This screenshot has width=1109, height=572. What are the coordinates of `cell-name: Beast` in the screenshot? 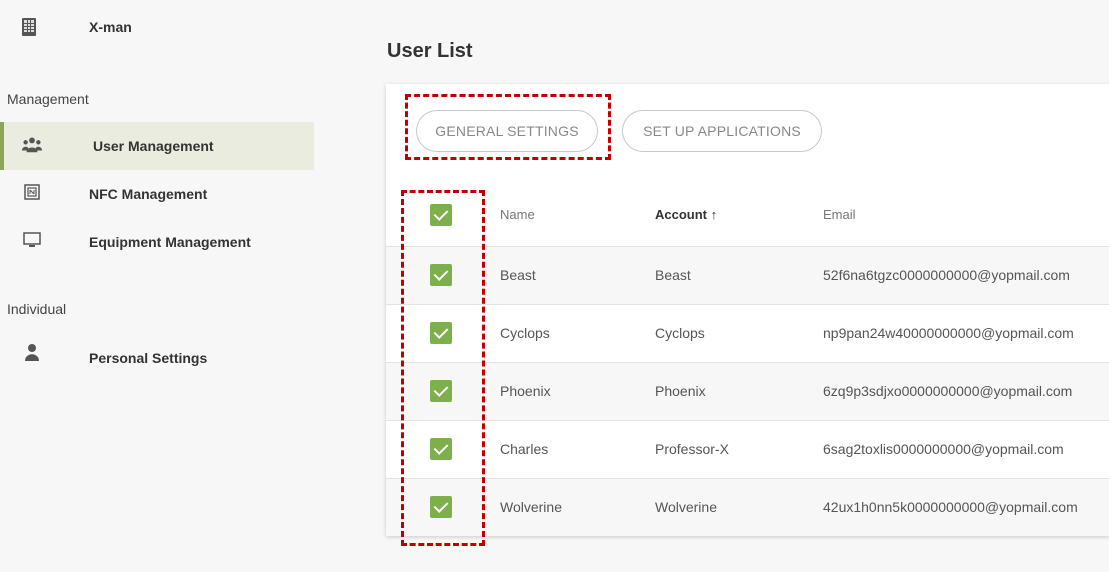 It's located at (518, 275).